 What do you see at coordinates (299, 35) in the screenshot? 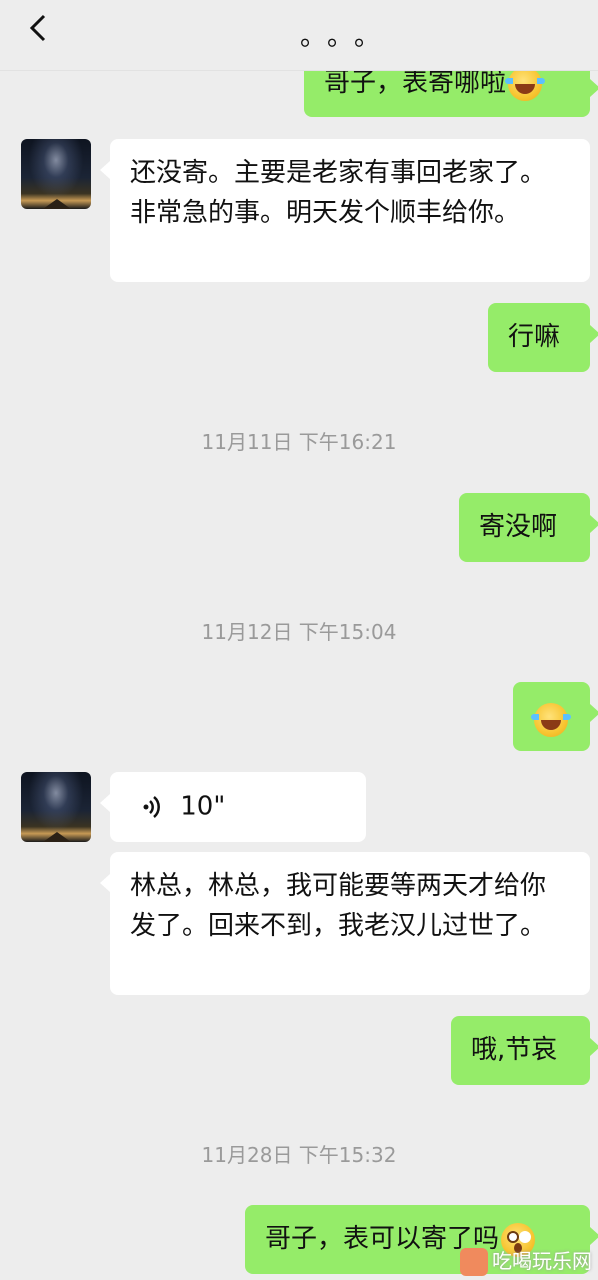
I see `chat-header: 。。。` at bounding box center [299, 35].